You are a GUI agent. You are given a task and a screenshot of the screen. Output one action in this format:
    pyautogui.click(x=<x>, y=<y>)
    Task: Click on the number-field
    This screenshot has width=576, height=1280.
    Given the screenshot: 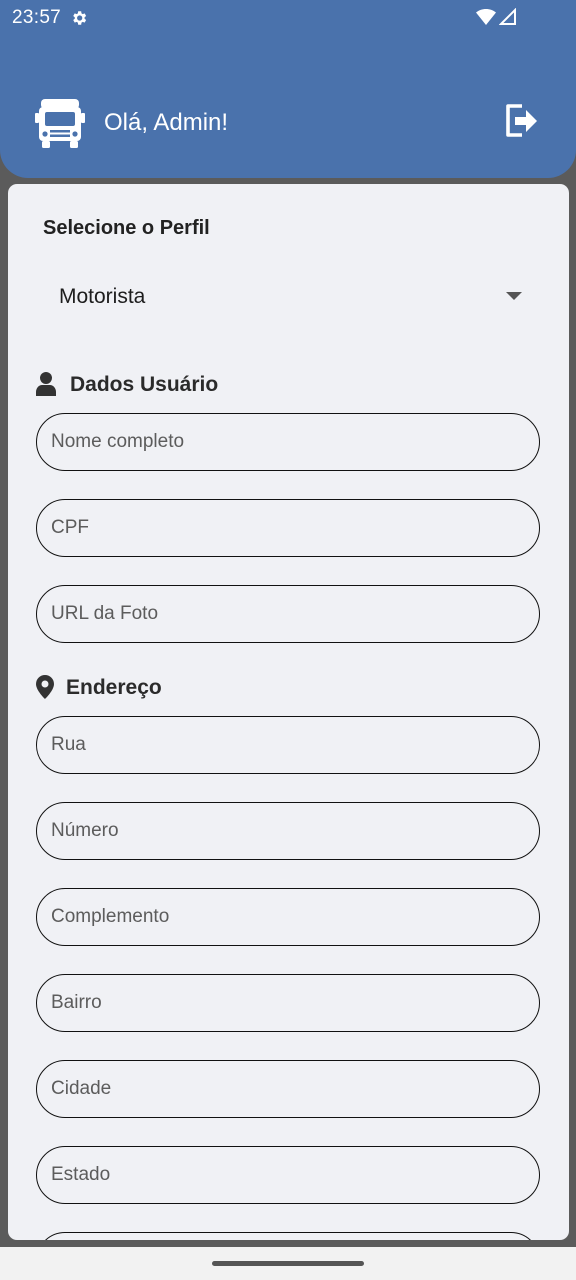 What is the action you would take?
    pyautogui.click(x=288, y=831)
    